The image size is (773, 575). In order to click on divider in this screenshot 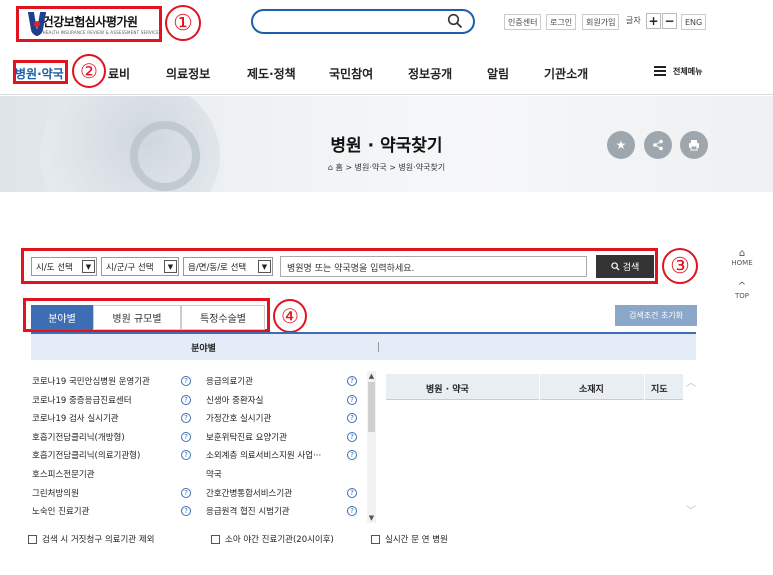, I will do `click(378, 347)`.